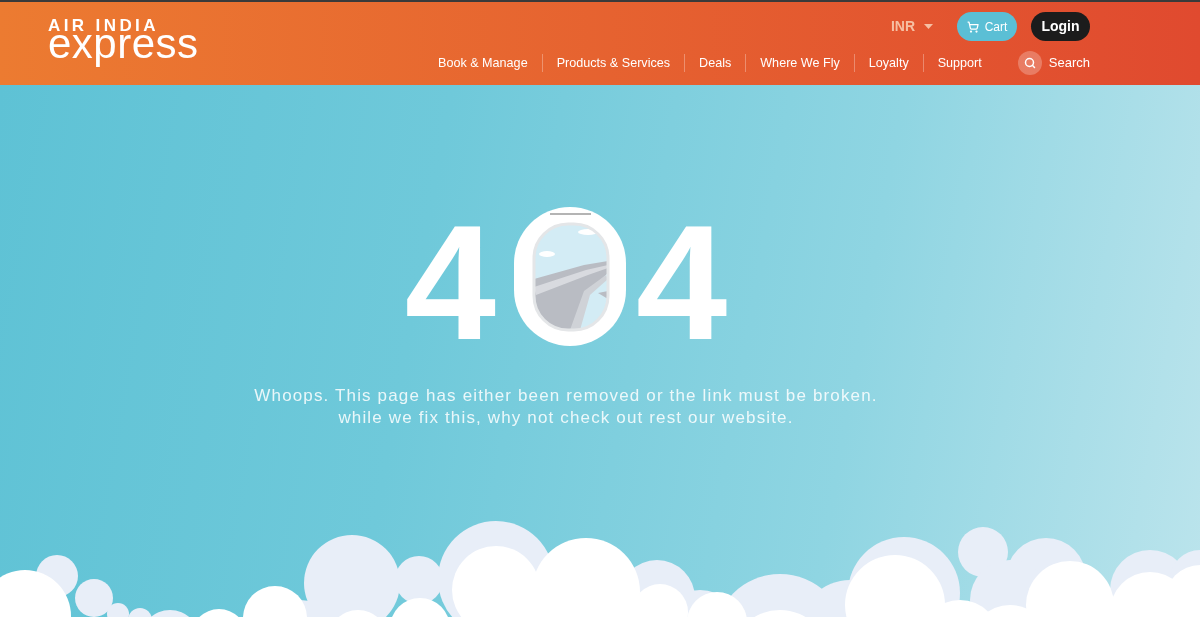 This screenshot has height=617, width=1200. What do you see at coordinates (1053, 63) in the screenshot?
I see `search-button: Search` at bounding box center [1053, 63].